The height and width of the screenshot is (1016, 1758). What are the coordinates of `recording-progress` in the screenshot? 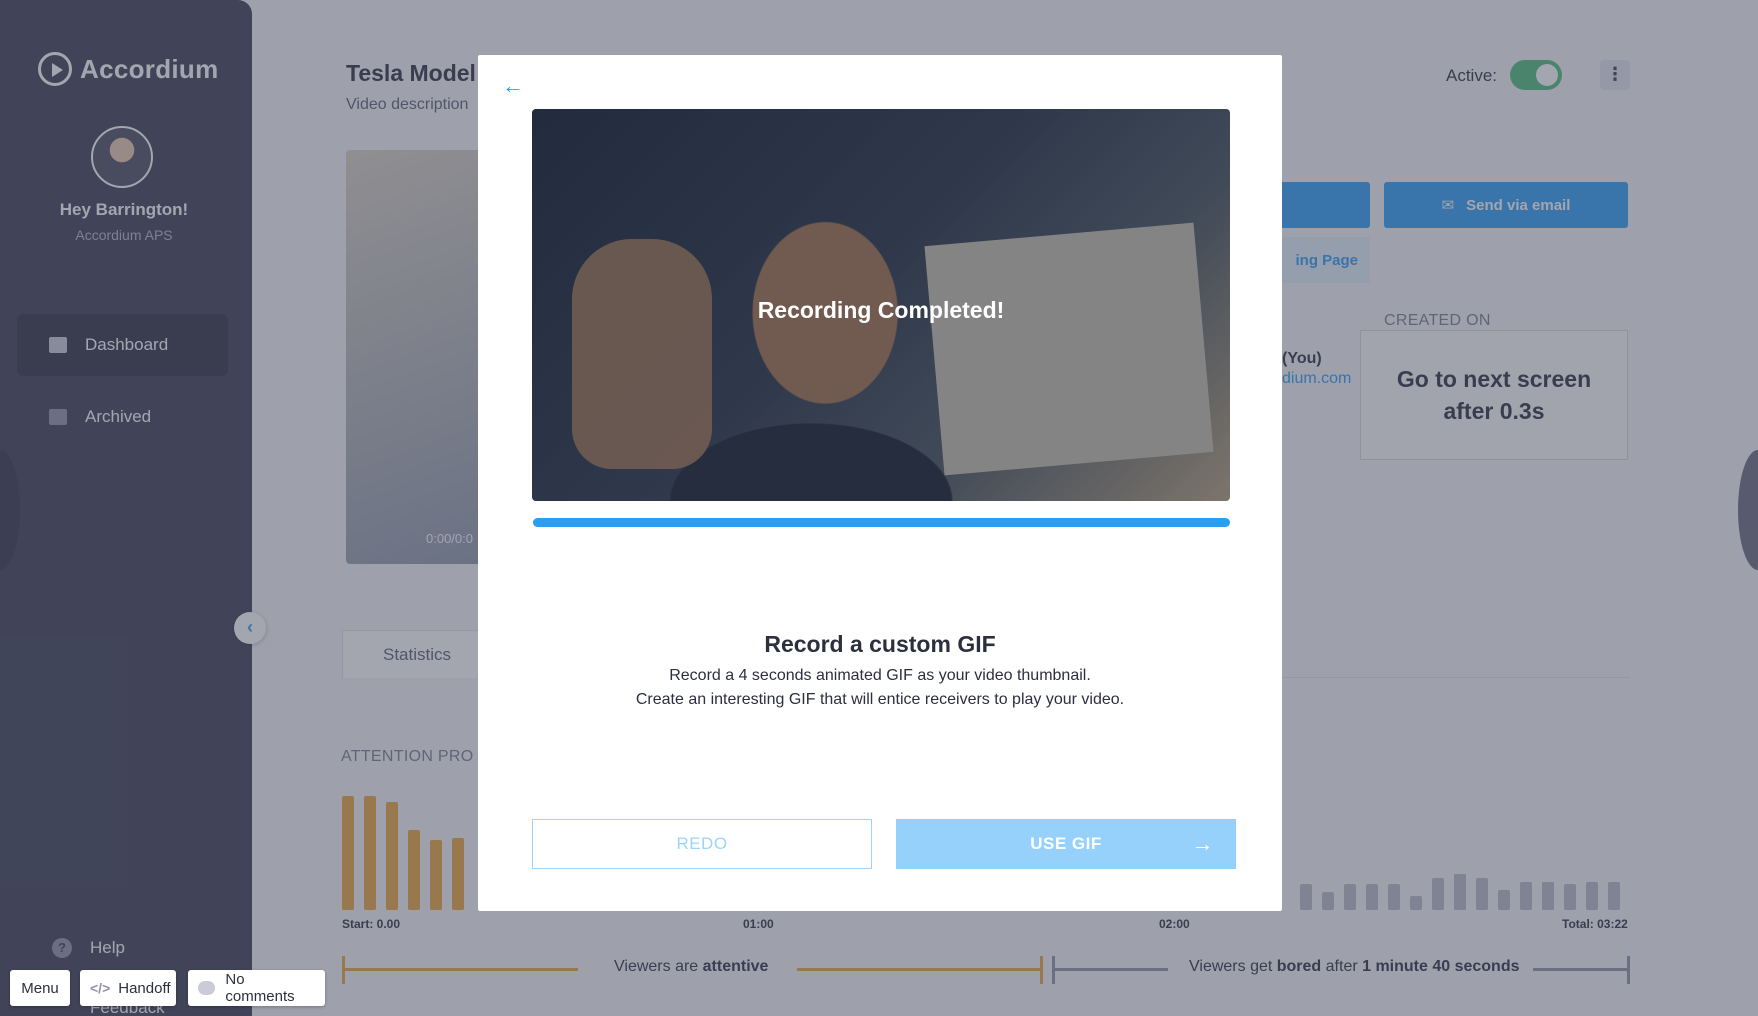 It's located at (881, 522).